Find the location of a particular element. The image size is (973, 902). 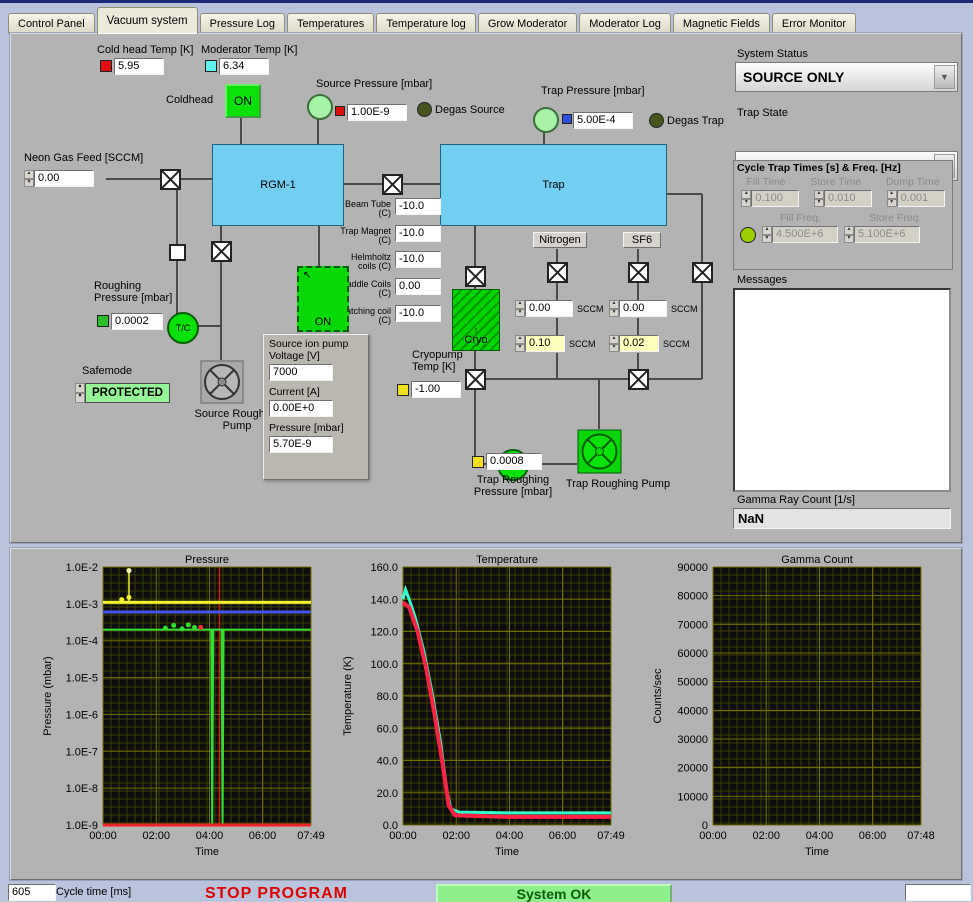

cryo-valve-icon is located at coordinates (475, 276).